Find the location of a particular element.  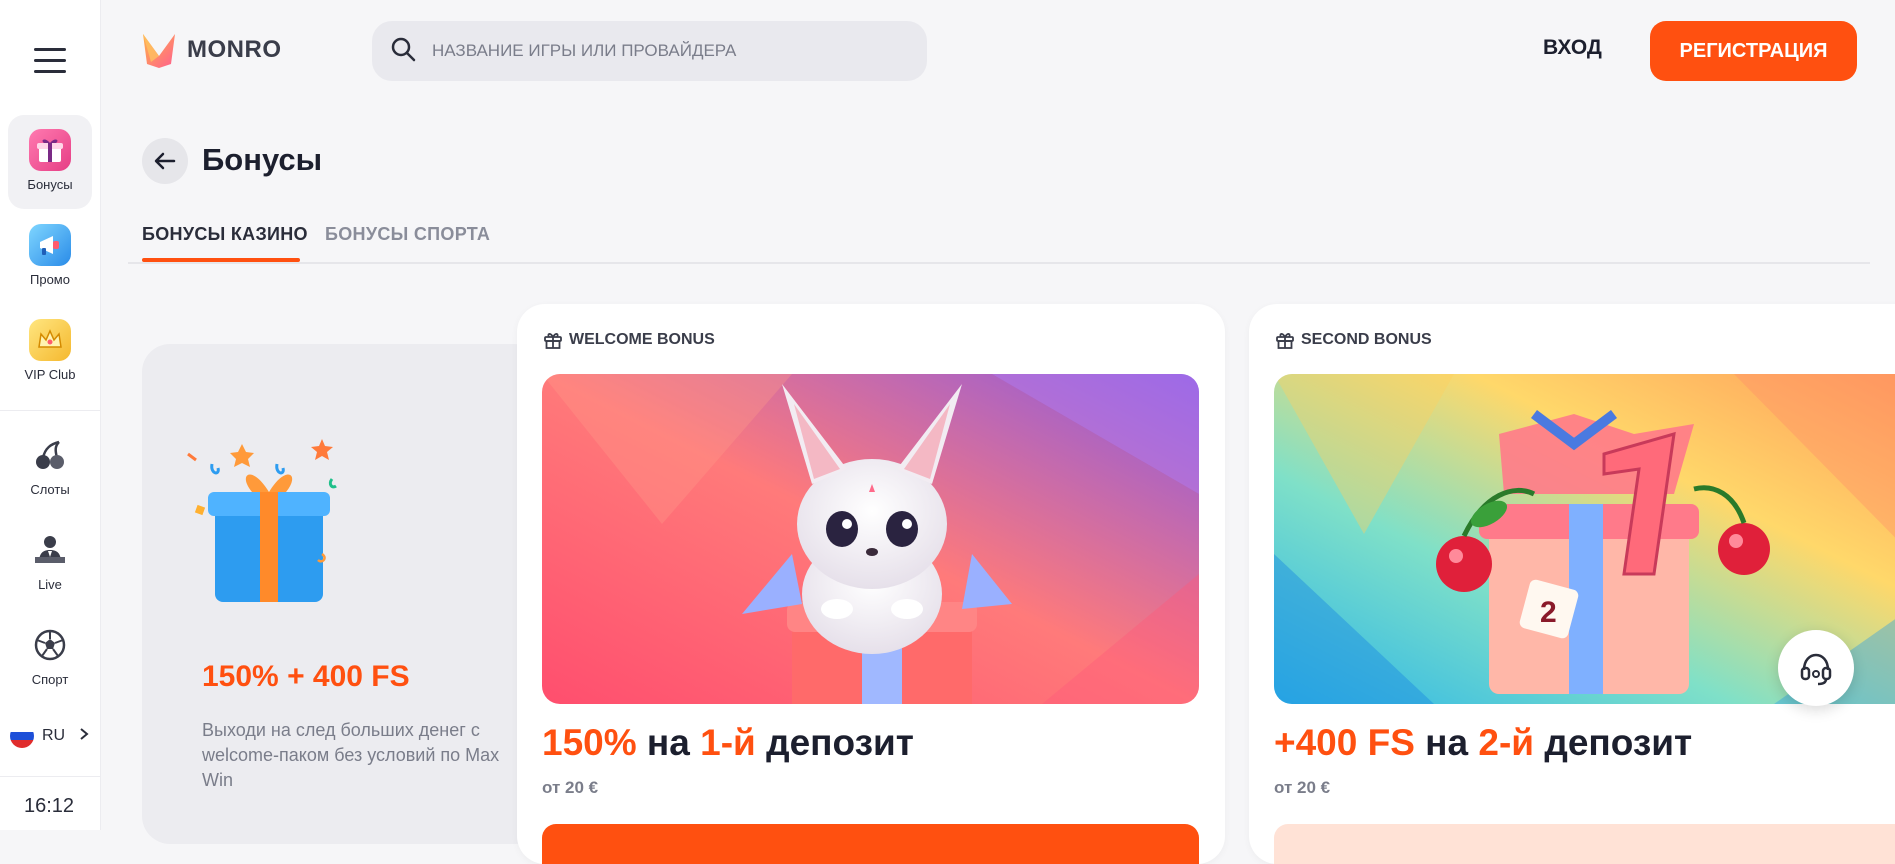

bonus-tag: WELCOME BONUS is located at coordinates (629, 340).